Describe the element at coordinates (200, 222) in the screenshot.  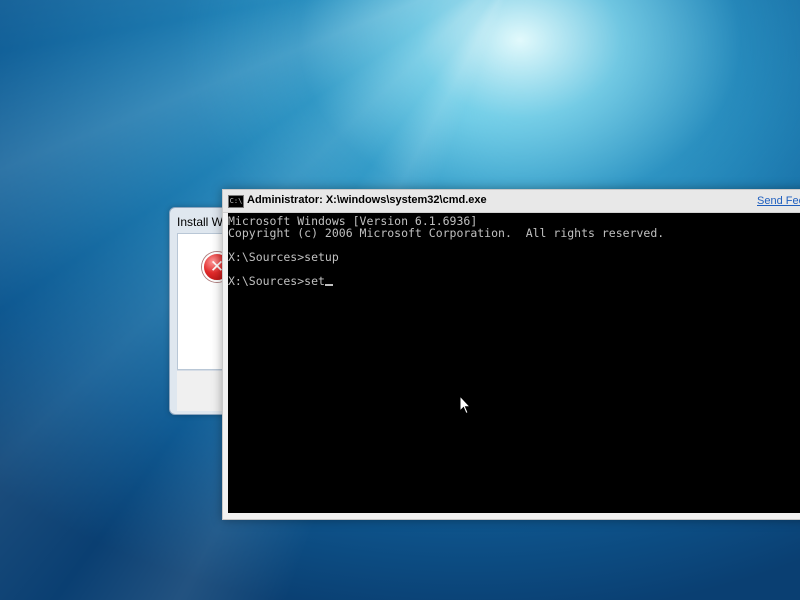
I see `install-dialog-title: Install W` at that location.